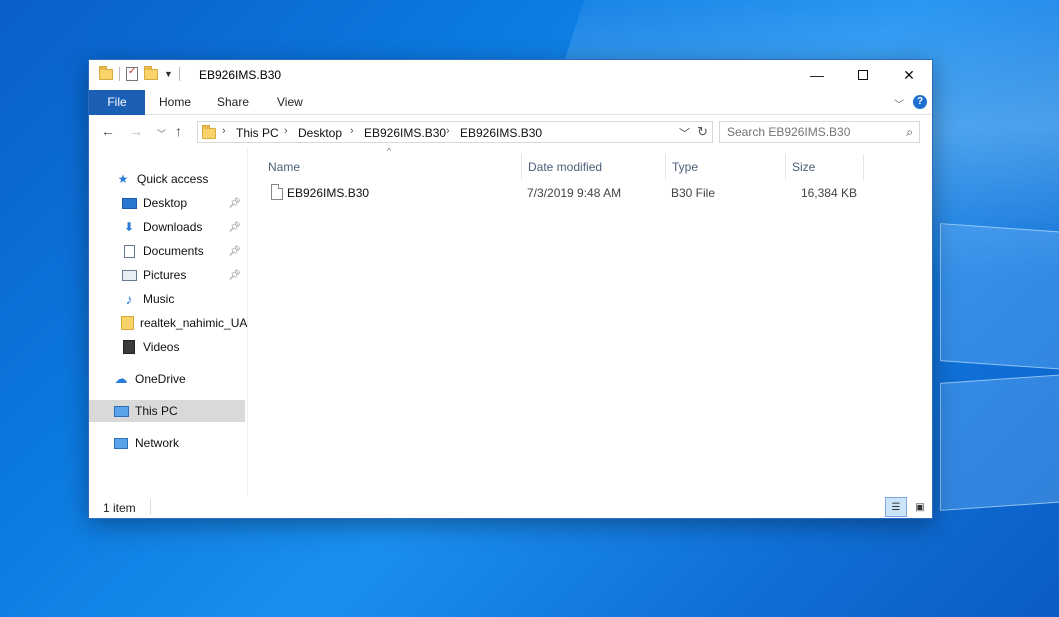  I want to click on sidebar-item-label: OneDrive, so click(160, 379).